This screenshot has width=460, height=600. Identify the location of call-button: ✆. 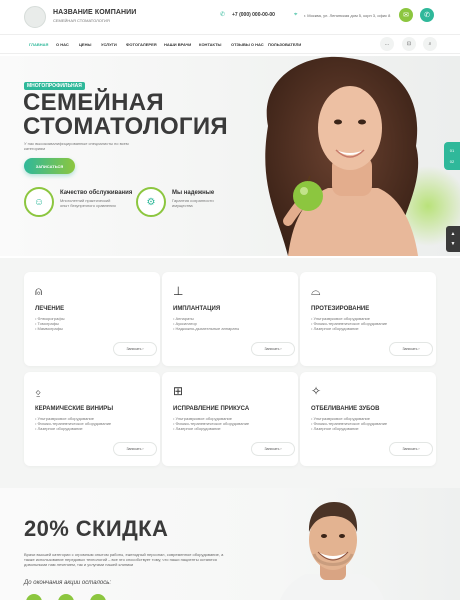
(427, 15).